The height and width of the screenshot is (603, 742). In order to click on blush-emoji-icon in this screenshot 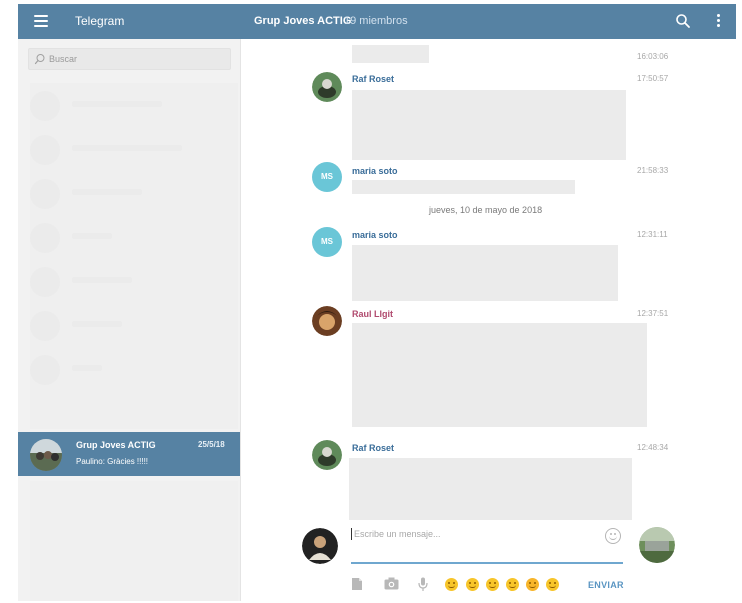, I will do `click(492, 584)`.